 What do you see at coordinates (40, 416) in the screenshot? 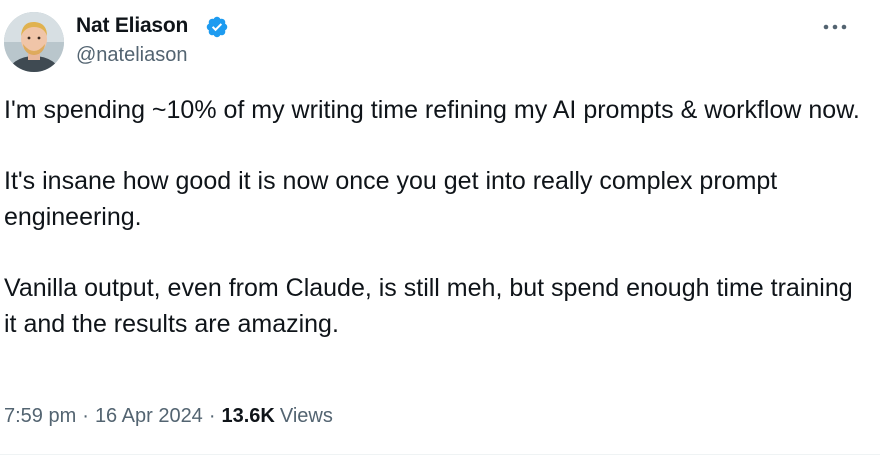
I see `tweet-time: 7:59 pm` at bounding box center [40, 416].